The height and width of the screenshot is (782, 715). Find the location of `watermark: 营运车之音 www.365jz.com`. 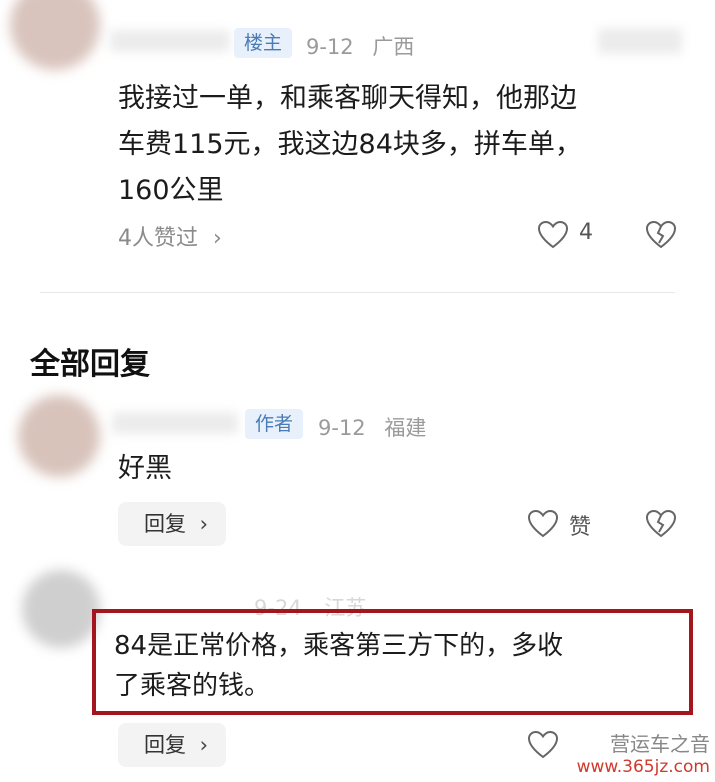

watermark: 营运车之音 www.365jz.com is located at coordinates (640, 752).